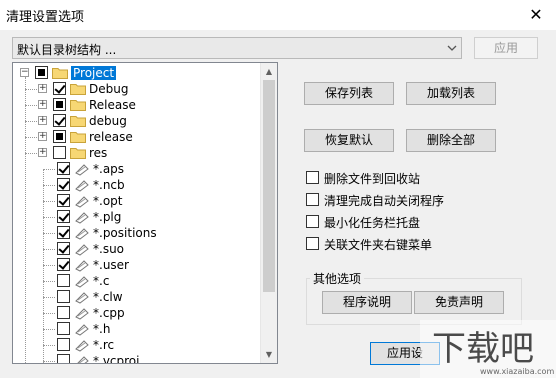 This screenshot has width=556, height=378. I want to click on scroll-down-icon: ▼, so click(269, 354).